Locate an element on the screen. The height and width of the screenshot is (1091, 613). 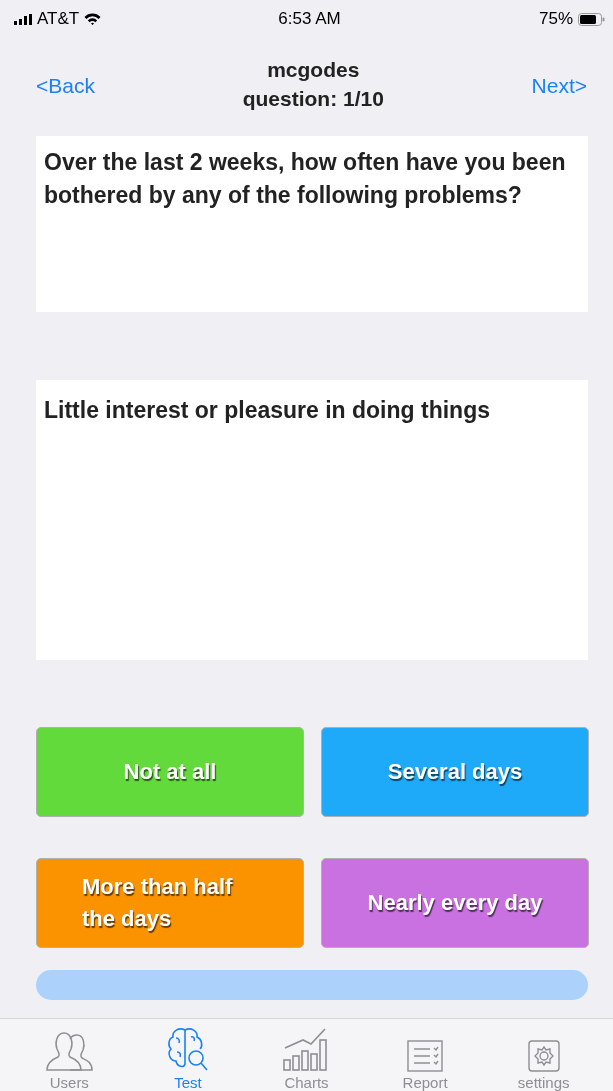
tab-button: Users is located at coordinates (69, 1055).